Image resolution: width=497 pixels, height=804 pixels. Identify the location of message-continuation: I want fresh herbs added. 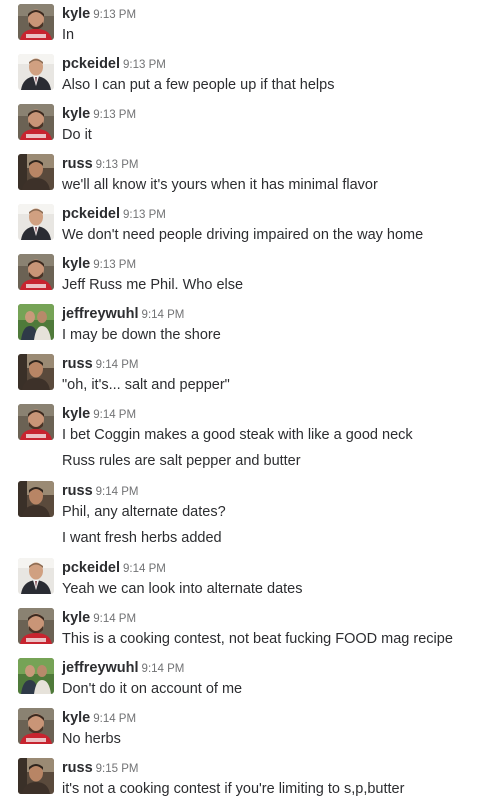
(248, 540).